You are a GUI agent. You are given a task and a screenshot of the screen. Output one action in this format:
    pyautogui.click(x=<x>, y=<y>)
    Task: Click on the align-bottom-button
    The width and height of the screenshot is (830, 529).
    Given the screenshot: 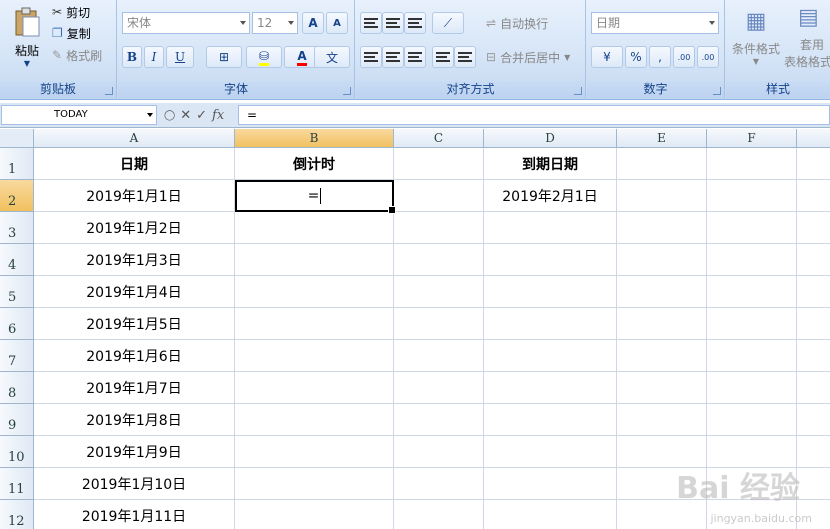 What is the action you would take?
    pyautogui.click(x=415, y=23)
    